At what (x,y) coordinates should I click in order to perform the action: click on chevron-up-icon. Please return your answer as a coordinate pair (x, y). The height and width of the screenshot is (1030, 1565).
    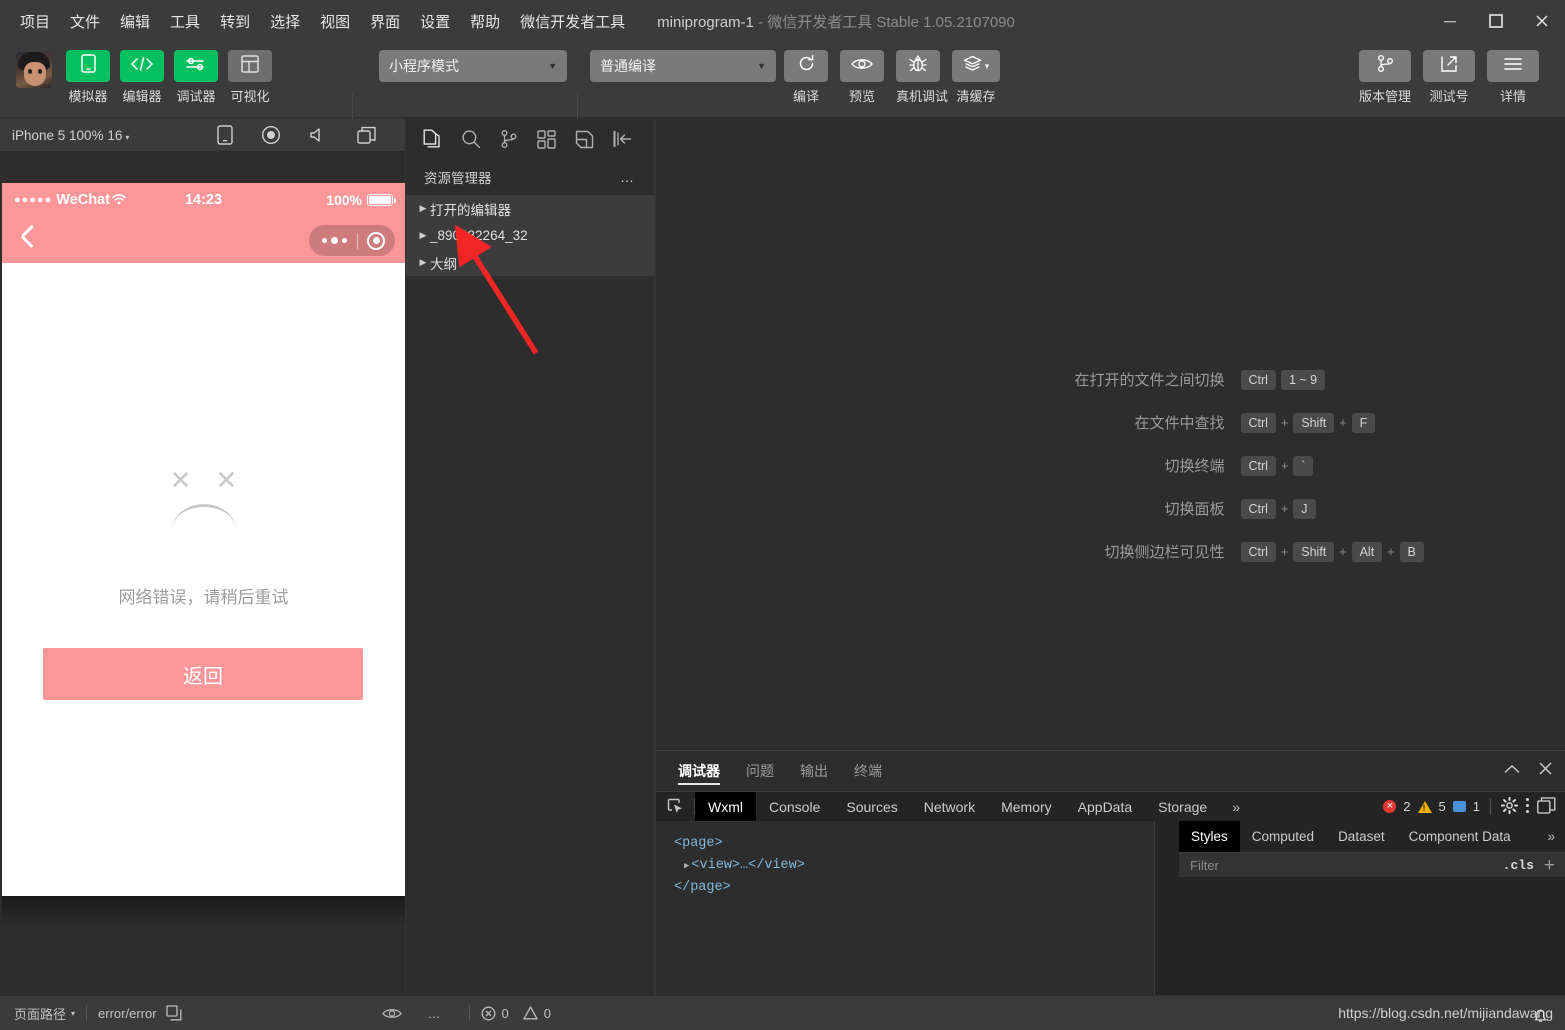
    Looking at the image, I should click on (1512, 771).